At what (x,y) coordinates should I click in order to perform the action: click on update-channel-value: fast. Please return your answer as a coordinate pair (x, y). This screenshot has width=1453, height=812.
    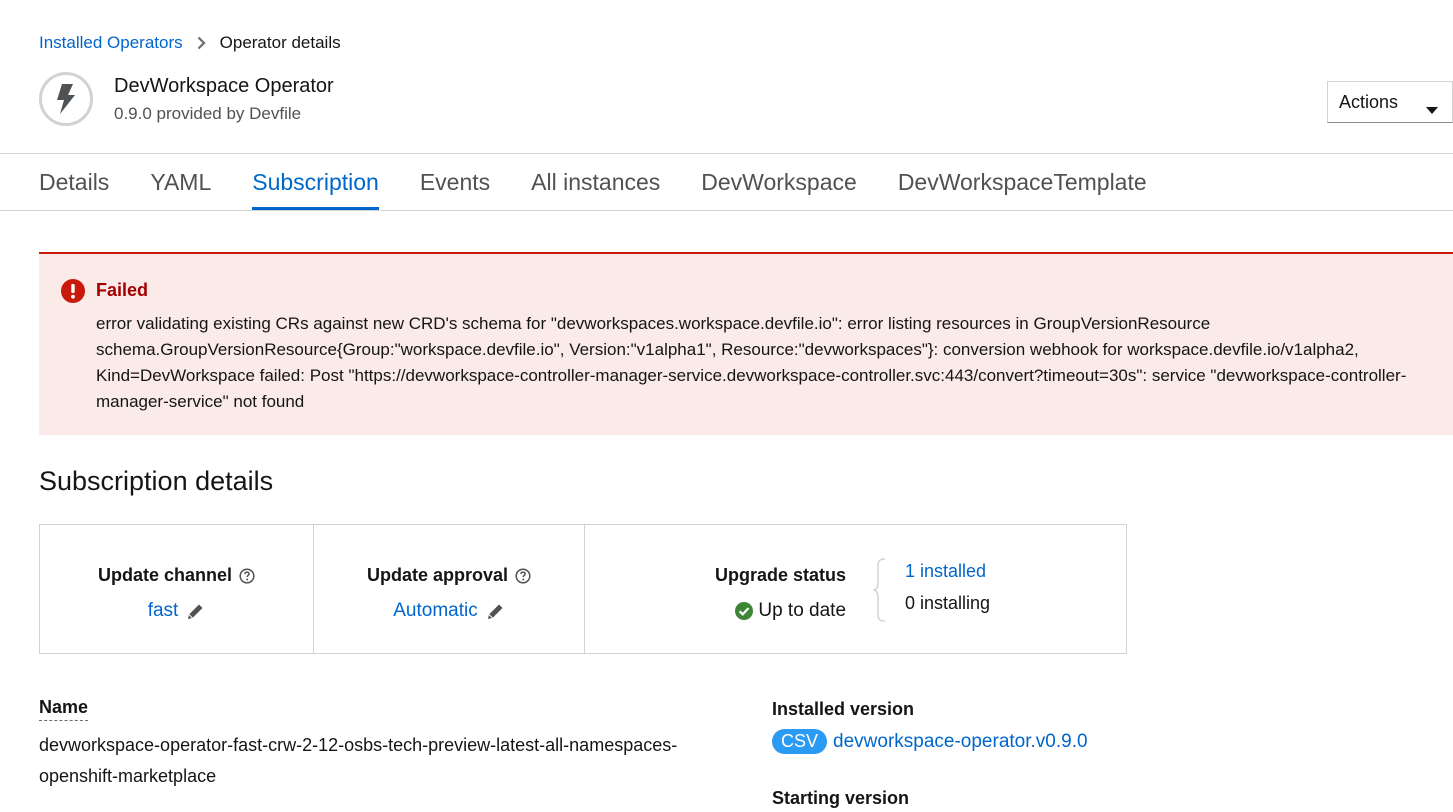
    Looking at the image, I should click on (177, 611).